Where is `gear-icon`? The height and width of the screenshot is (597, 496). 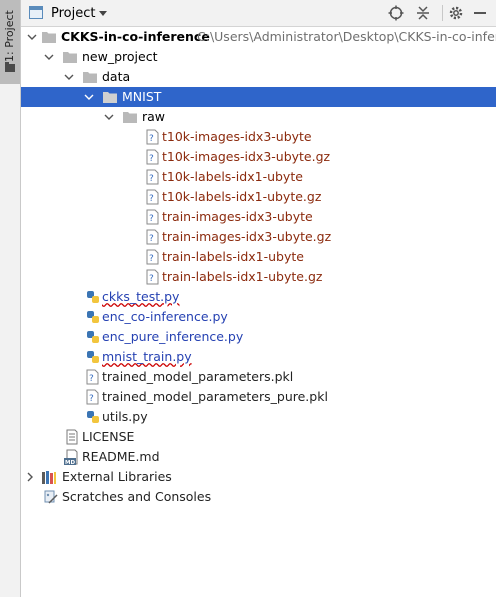 gear-icon is located at coordinates (456, 13).